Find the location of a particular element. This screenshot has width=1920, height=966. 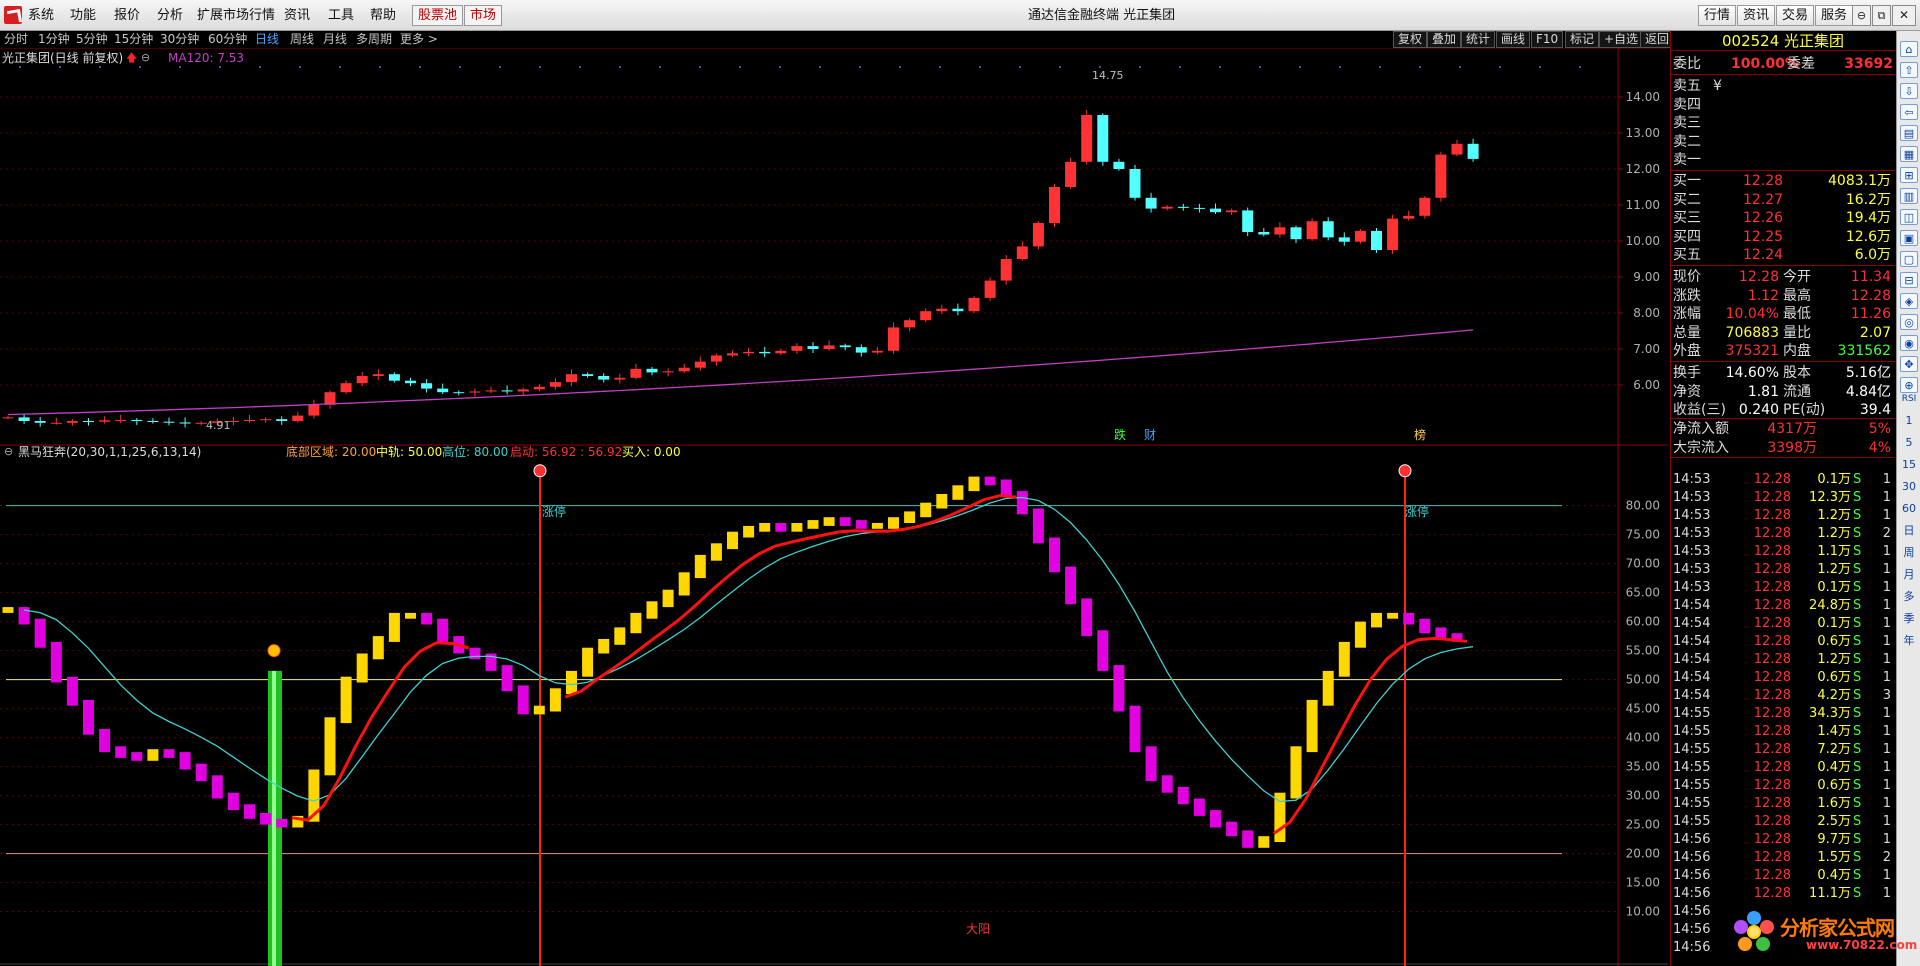

menu-function: 功能 is located at coordinates (83, 15).